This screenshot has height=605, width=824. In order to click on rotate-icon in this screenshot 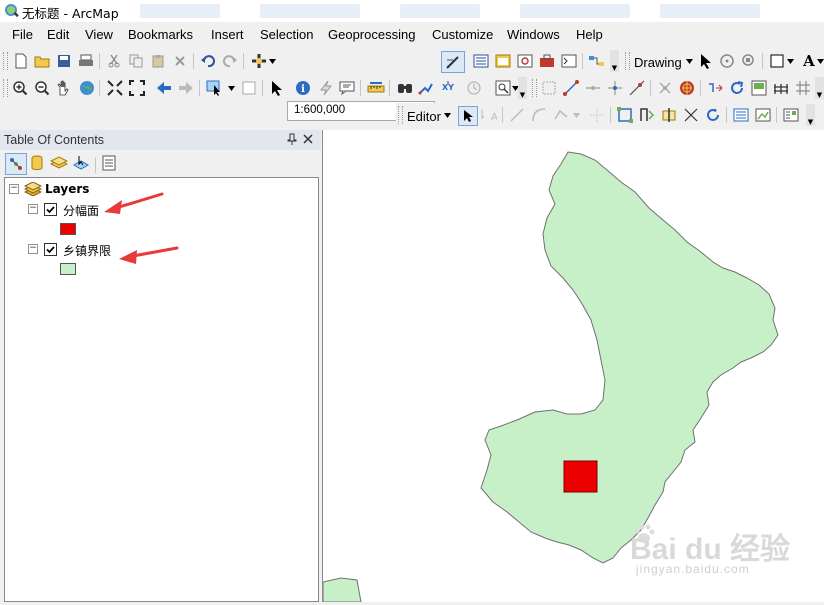, I will do `click(727, 61)`.